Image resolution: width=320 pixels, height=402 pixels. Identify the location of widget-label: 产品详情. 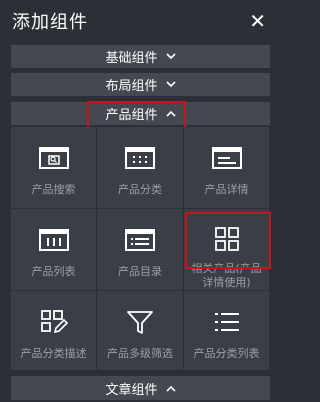
(226, 189).